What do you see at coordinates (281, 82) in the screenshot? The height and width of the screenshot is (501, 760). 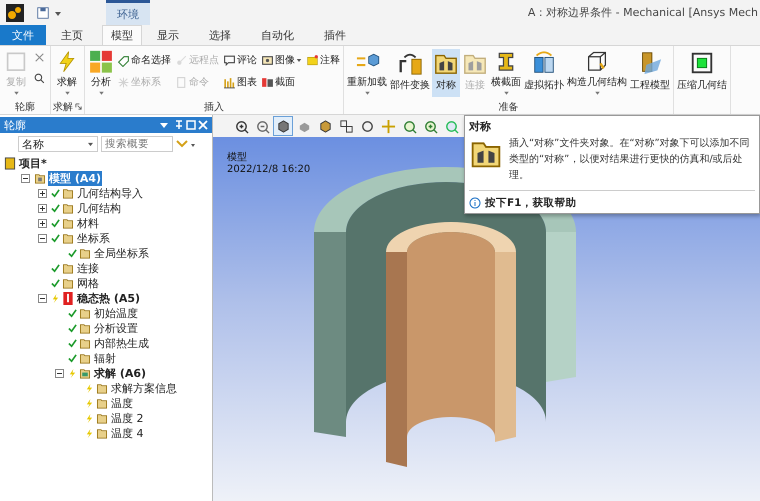 I see `ribbon-button: 截面` at bounding box center [281, 82].